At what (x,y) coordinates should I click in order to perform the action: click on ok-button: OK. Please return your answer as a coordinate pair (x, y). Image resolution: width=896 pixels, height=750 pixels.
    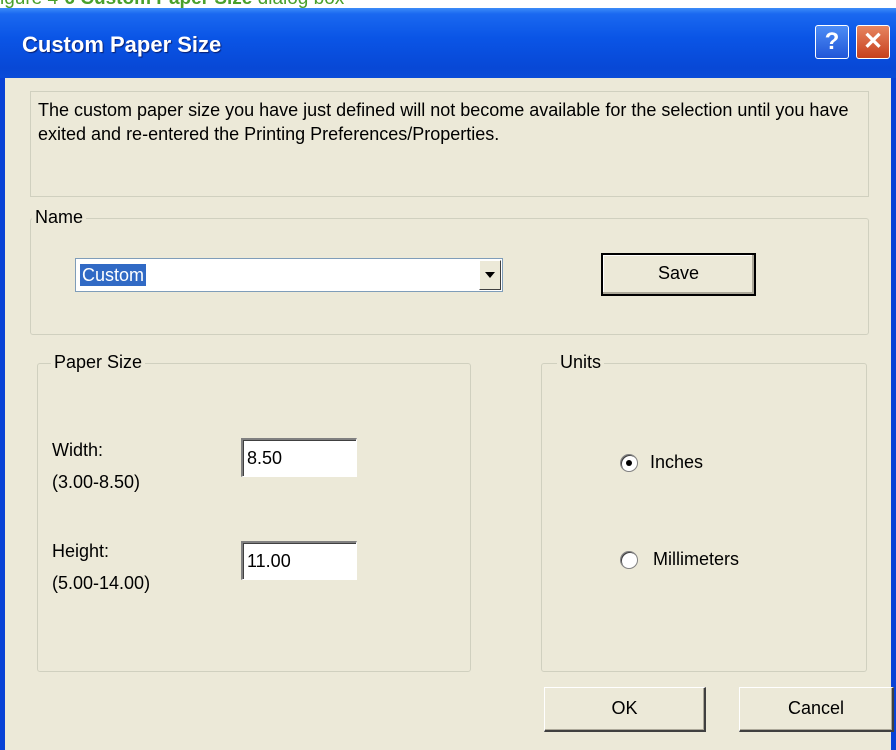
    Looking at the image, I should click on (625, 709).